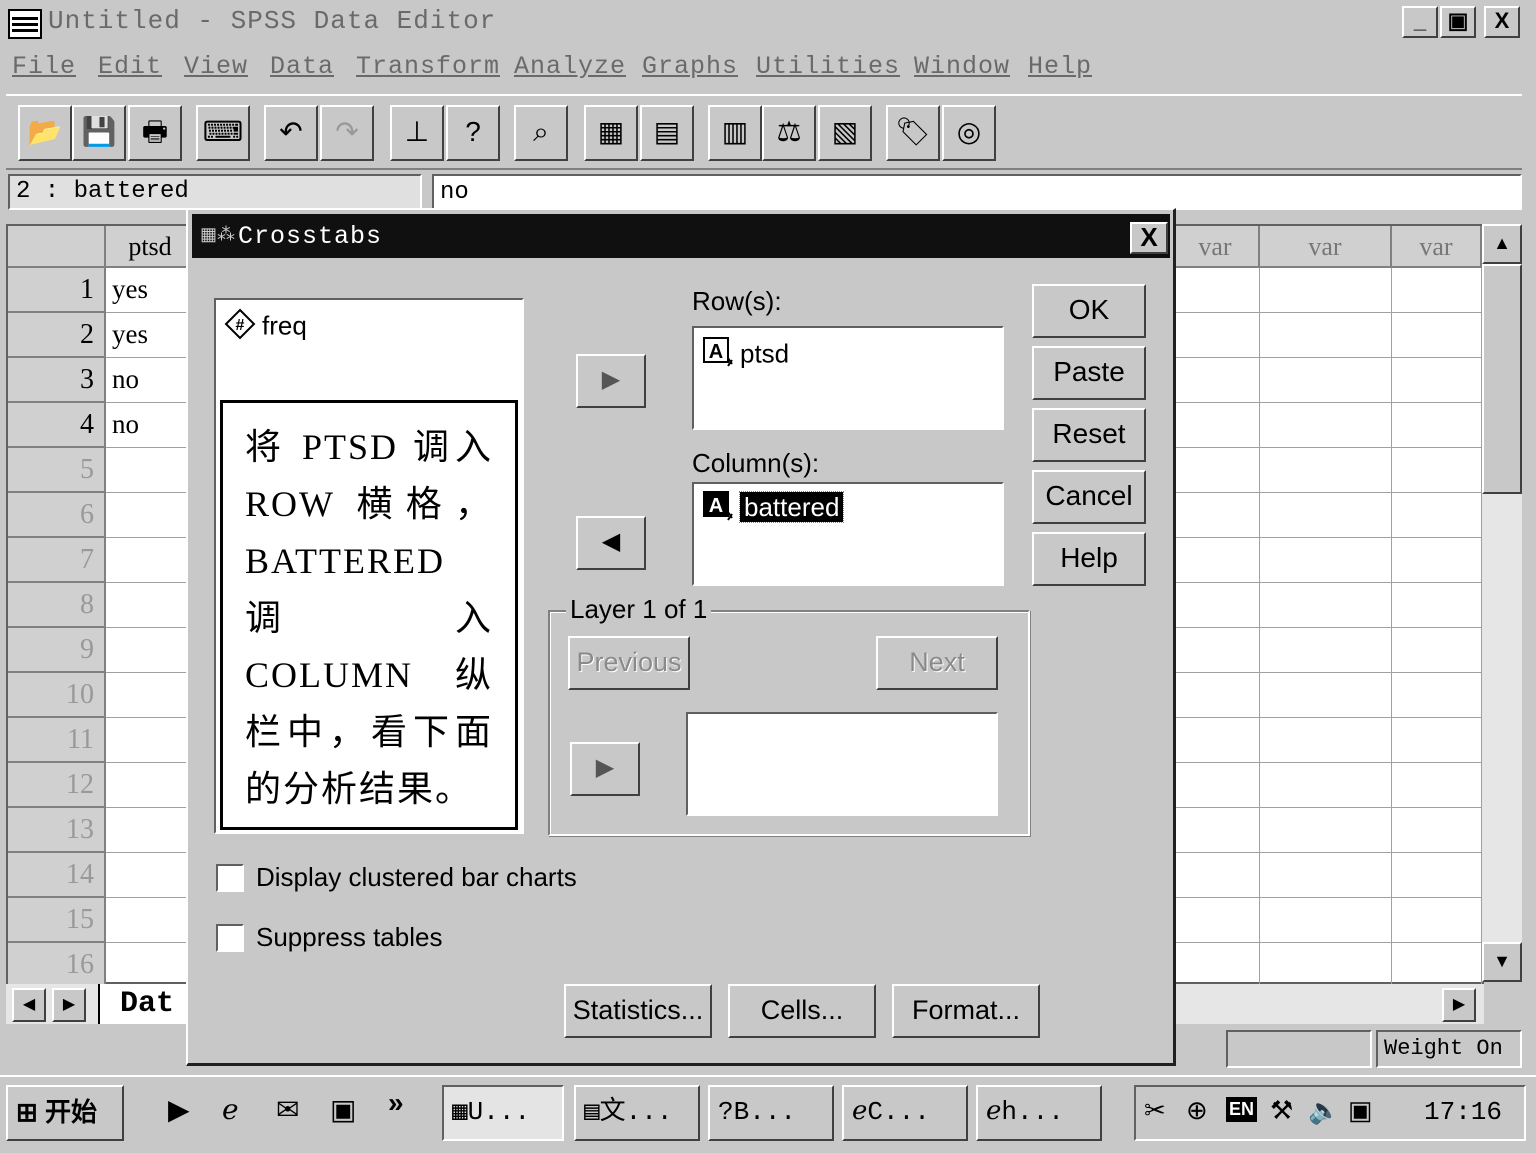  I want to click on outlook-icon: ✉, so click(287, 1109).